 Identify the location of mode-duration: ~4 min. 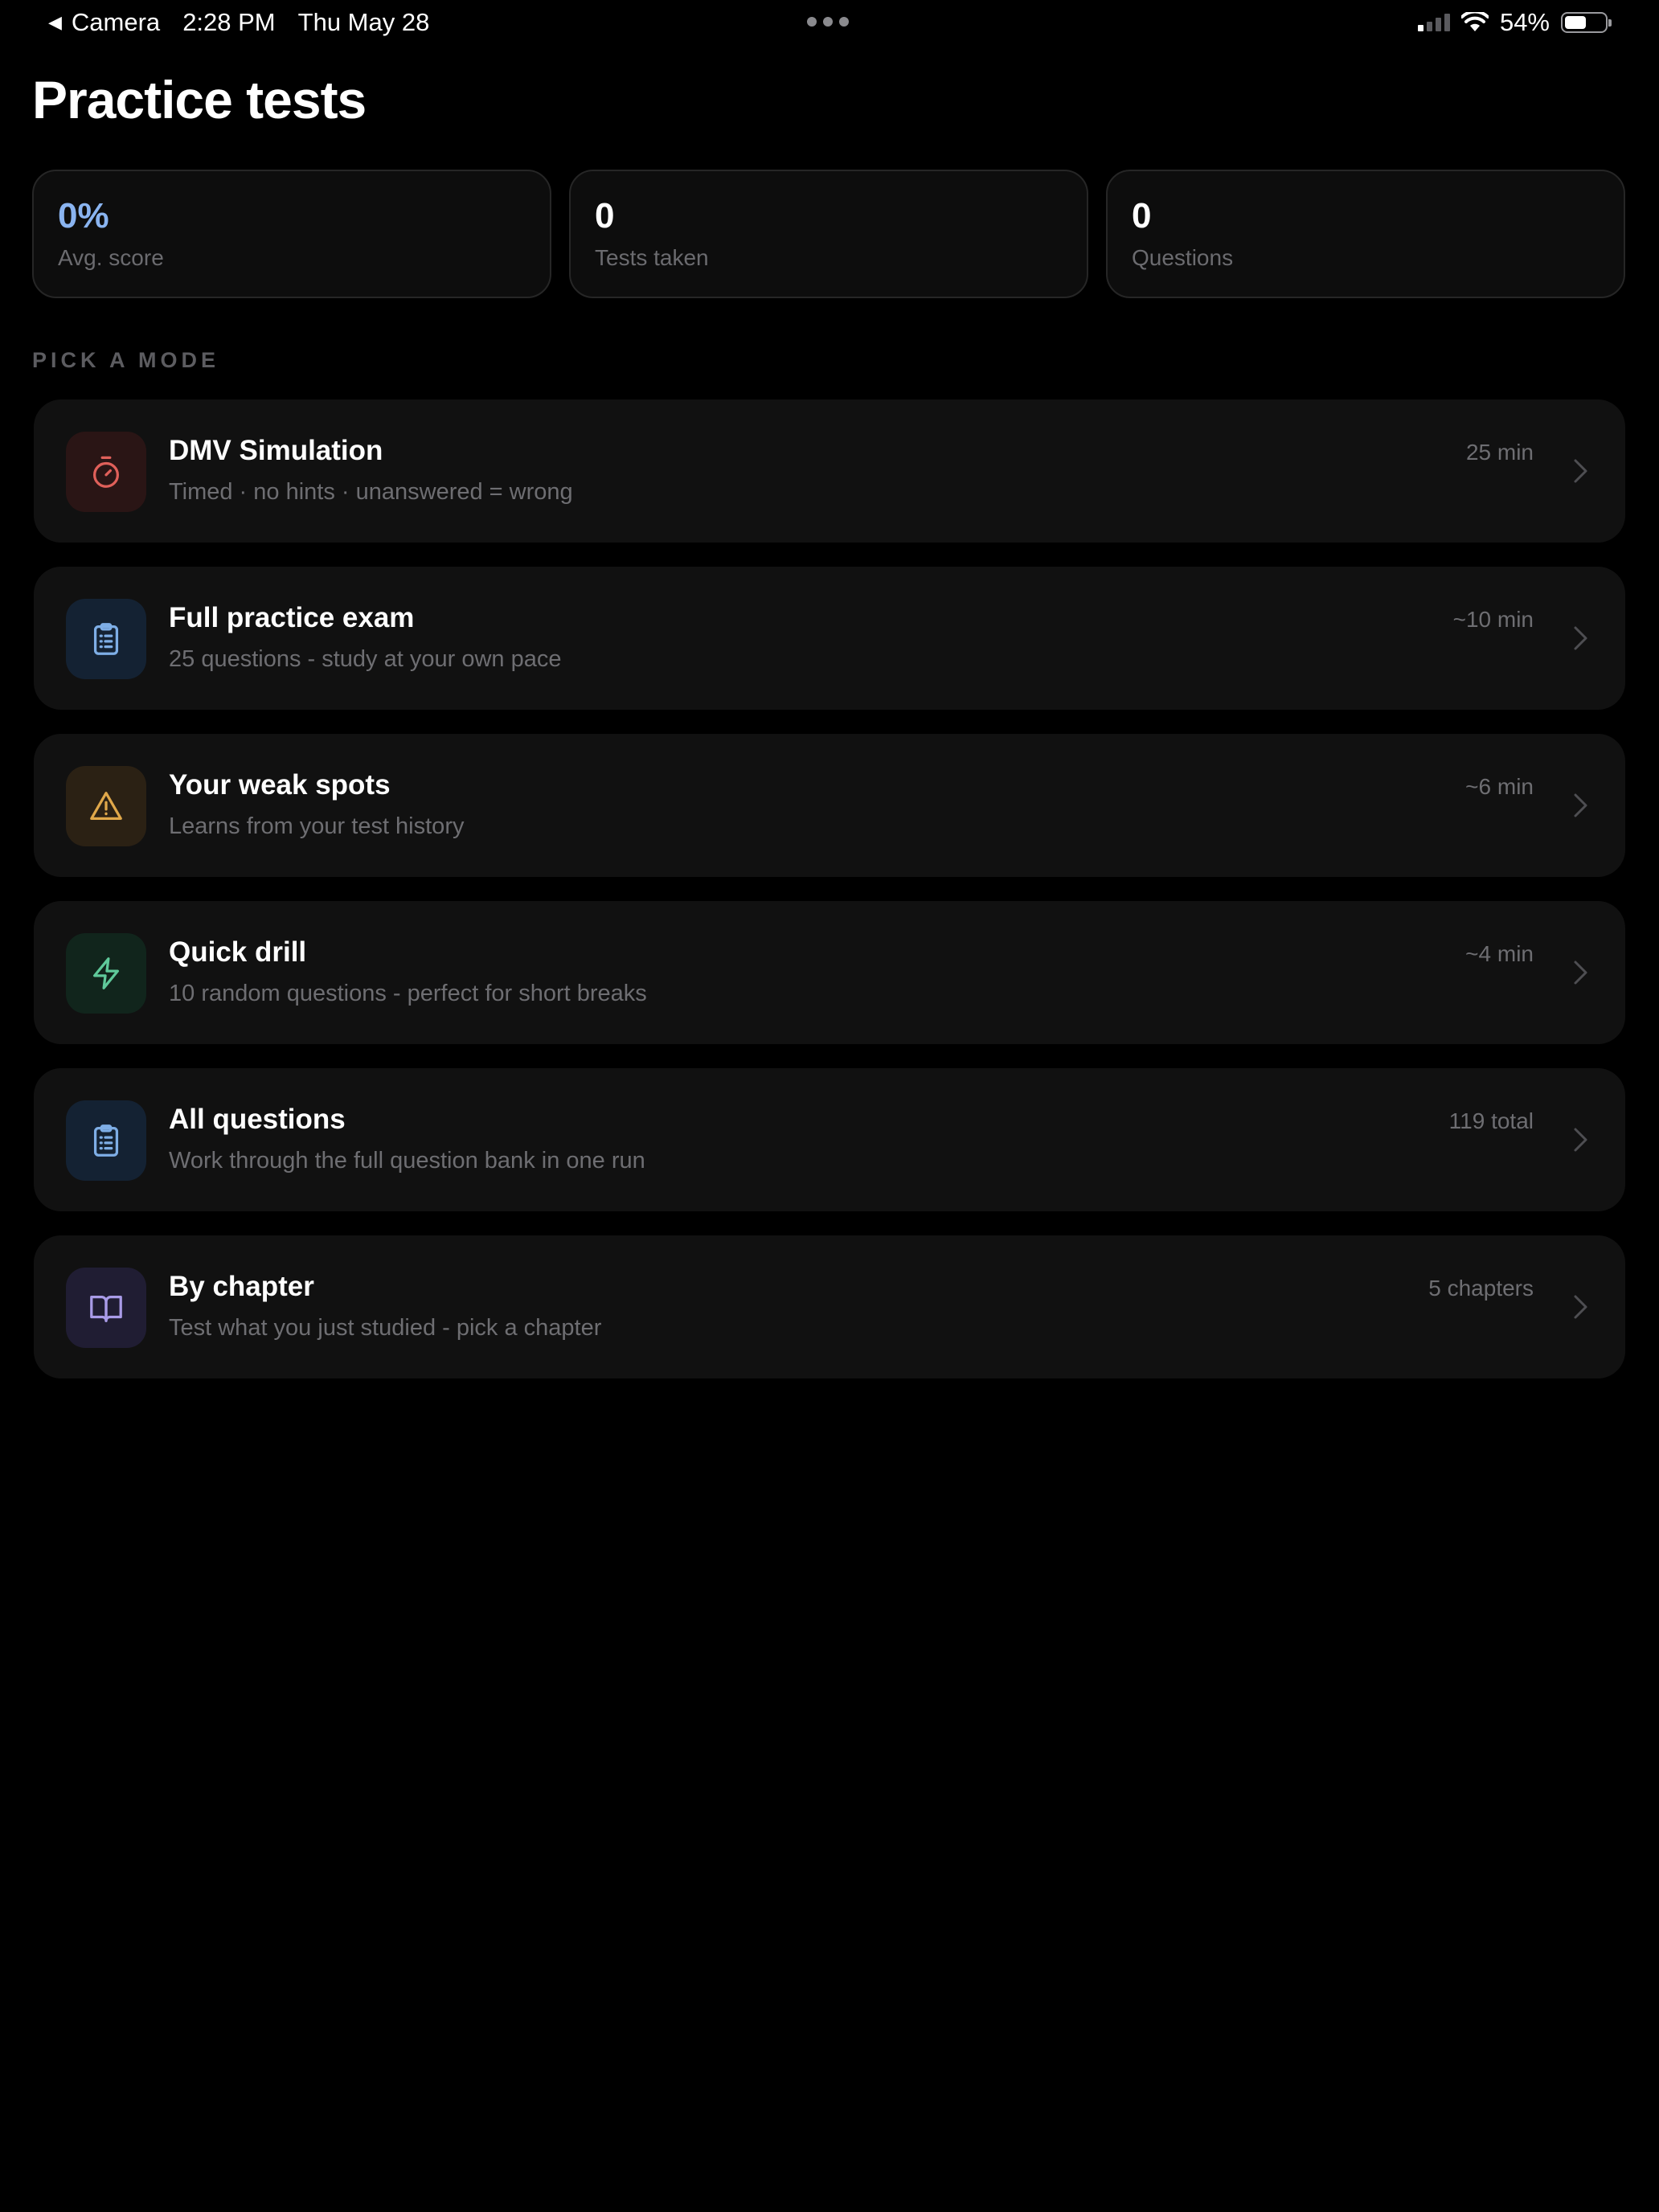
(1499, 953).